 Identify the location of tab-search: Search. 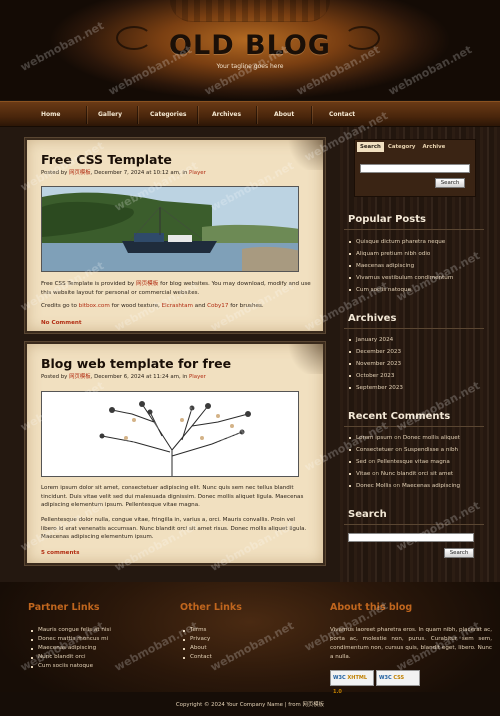
(370, 147).